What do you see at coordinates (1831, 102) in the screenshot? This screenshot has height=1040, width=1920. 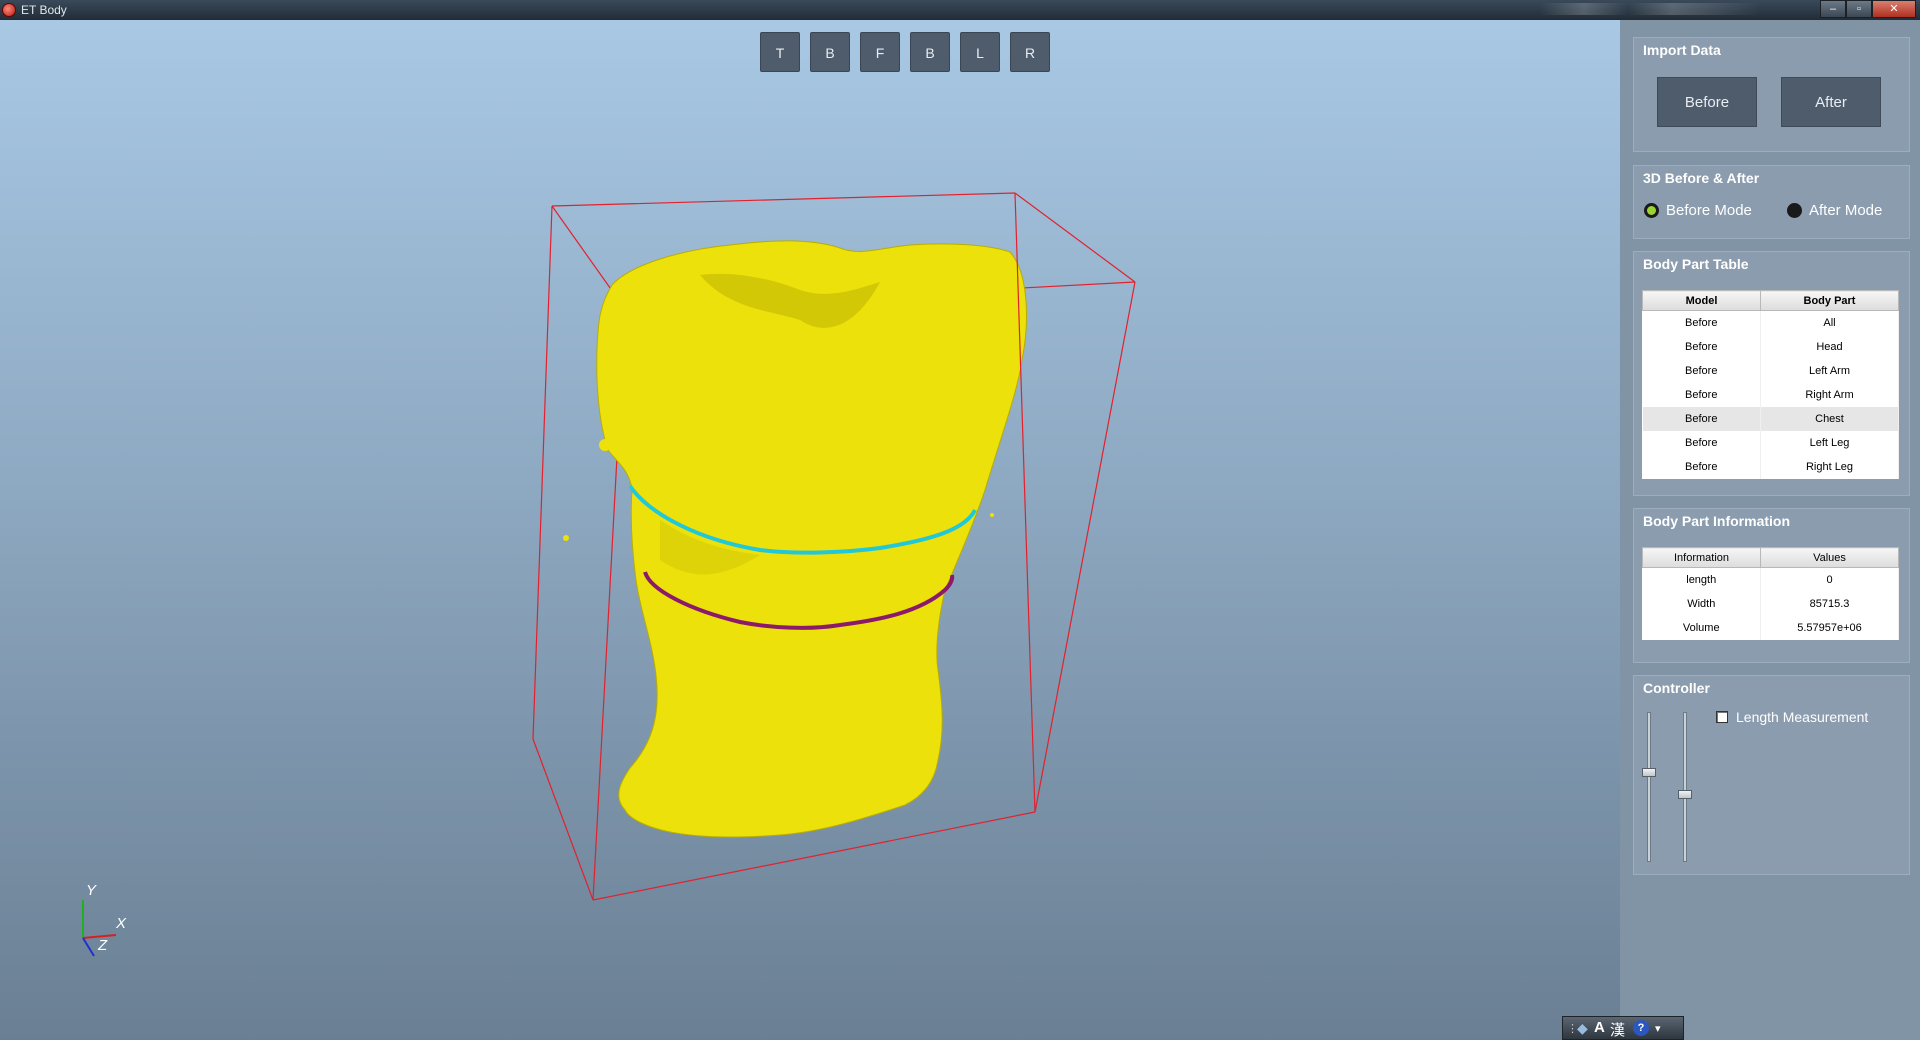 I see `import-after-button: After` at bounding box center [1831, 102].